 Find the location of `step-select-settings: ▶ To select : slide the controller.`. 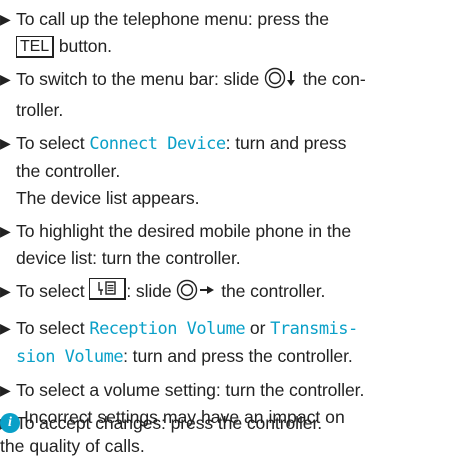

step-select-settings: ▶ To select : slide the controller. is located at coordinates (231, 293).